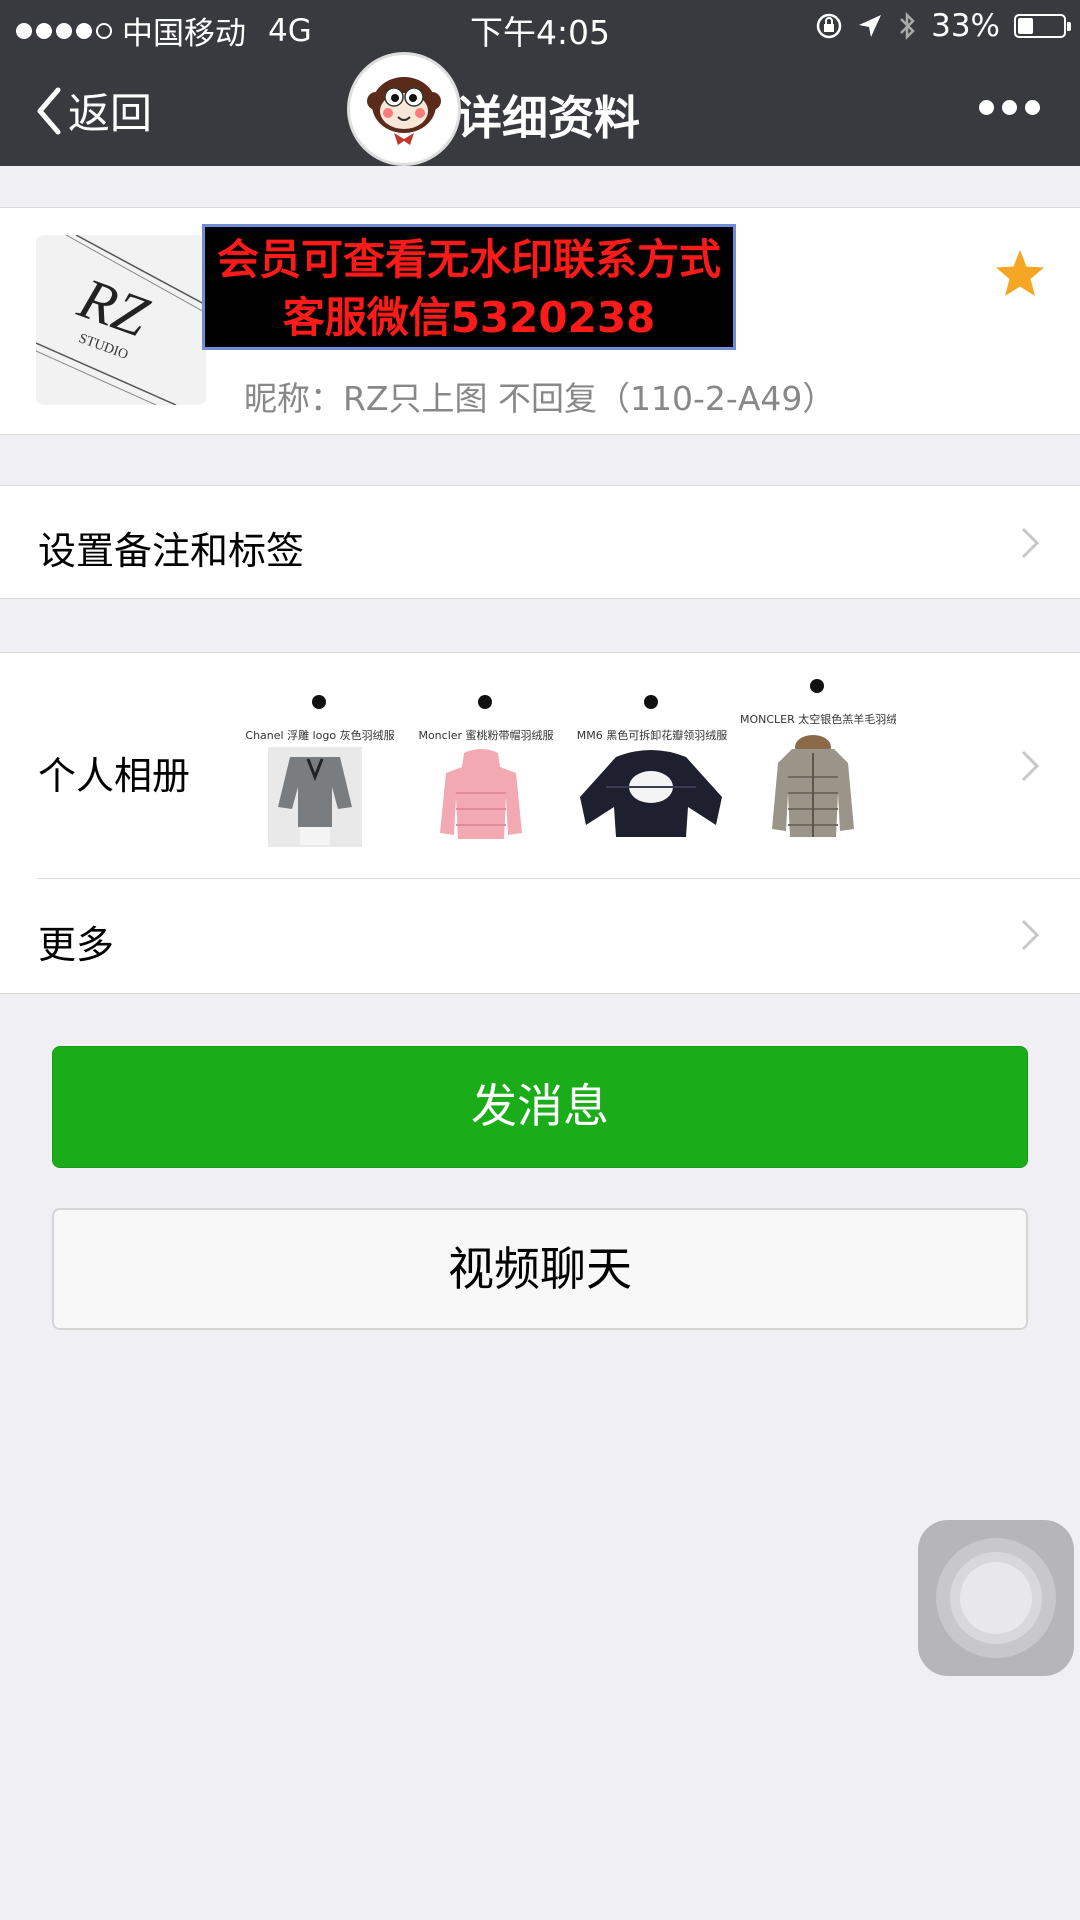 Image resolution: width=1080 pixels, height=1920 pixels. I want to click on star-icon, so click(1020, 275).